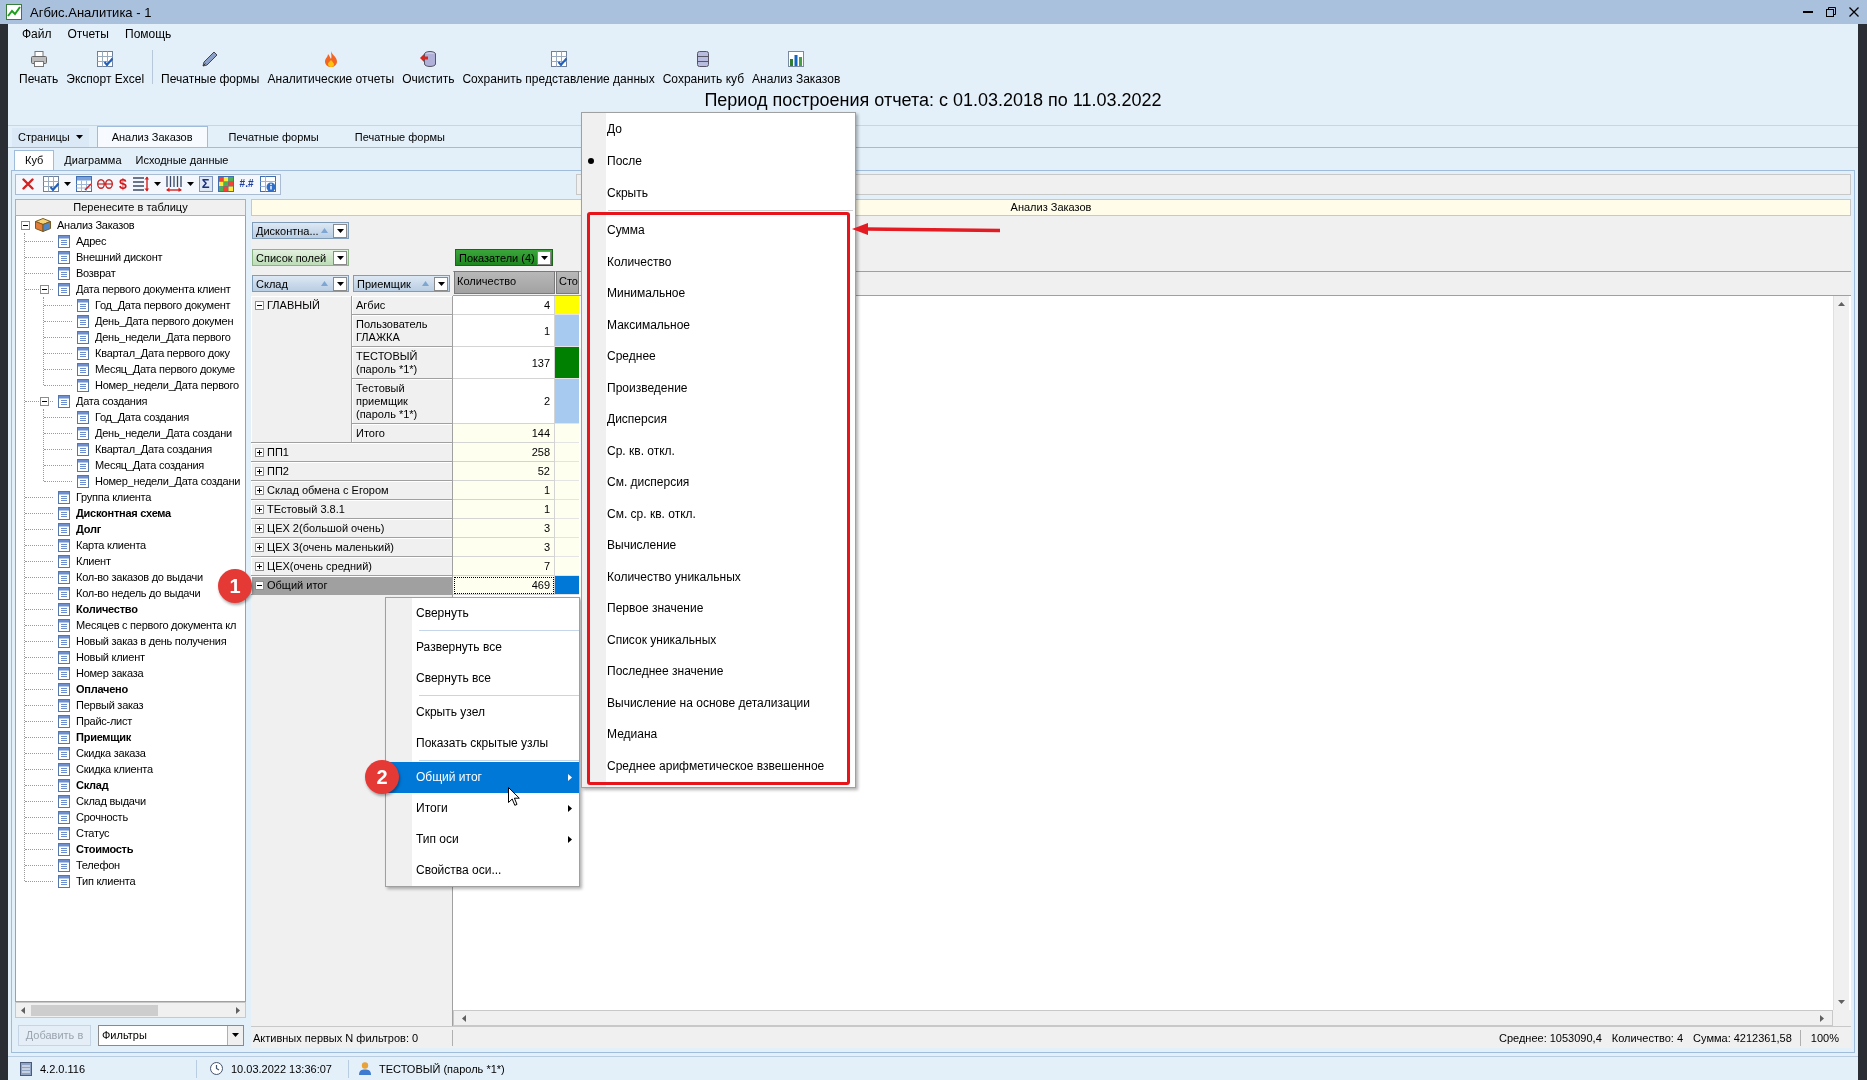 The width and height of the screenshot is (1867, 1080). What do you see at coordinates (153, 449) in the screenshot?
I see `tree-item: Квартал_Дата создания` at bounding box center [153, 449].